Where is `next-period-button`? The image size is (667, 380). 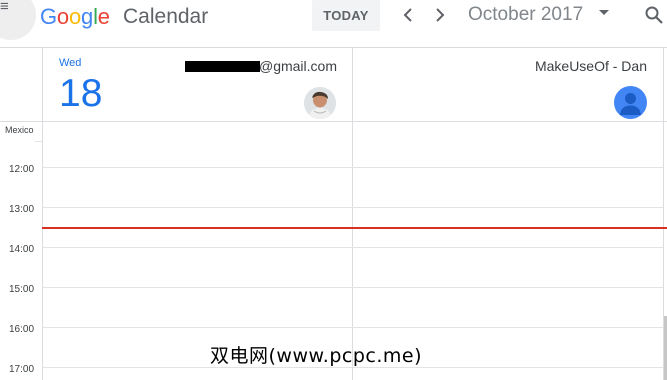
next-period-button is located at coordinates (439, 15).